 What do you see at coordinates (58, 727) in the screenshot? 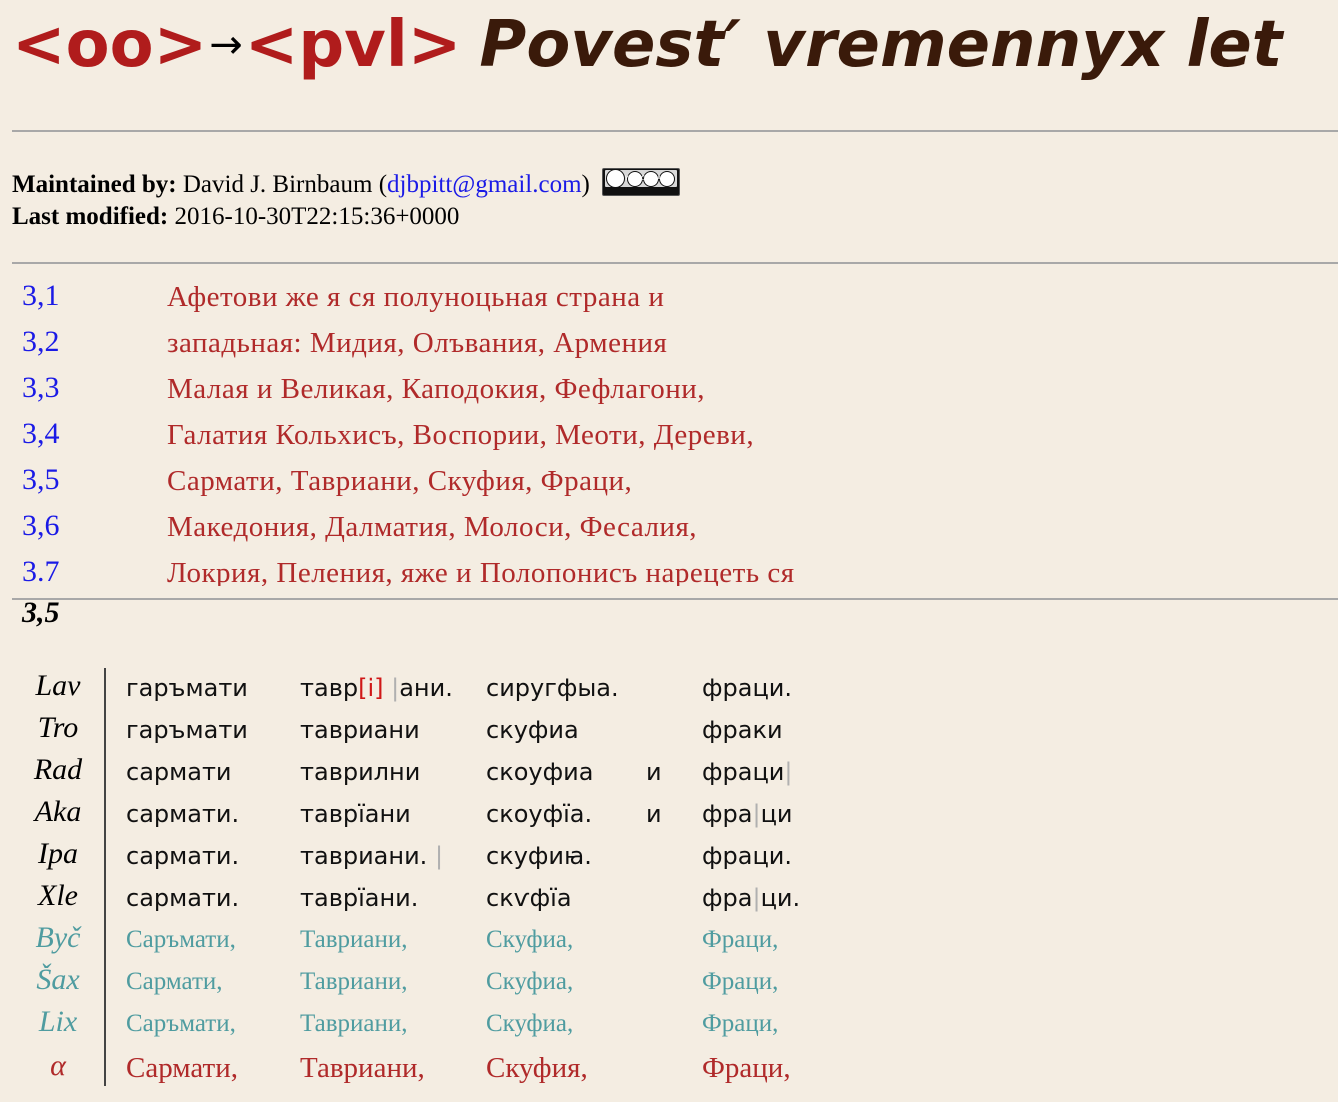
I see `witness-siglum: Tro` at bounding box center [58, 727].